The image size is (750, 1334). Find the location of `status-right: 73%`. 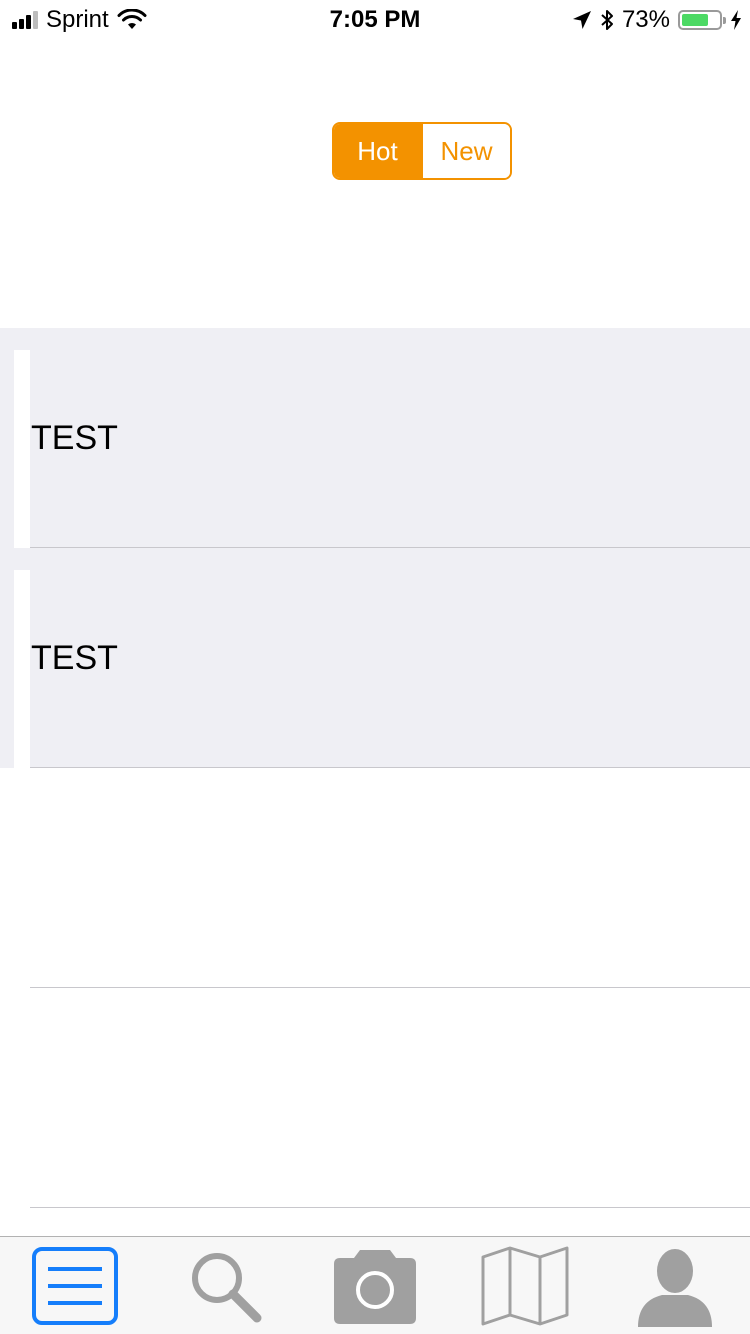

status-right: 73% is located at coordinates (657, 20).